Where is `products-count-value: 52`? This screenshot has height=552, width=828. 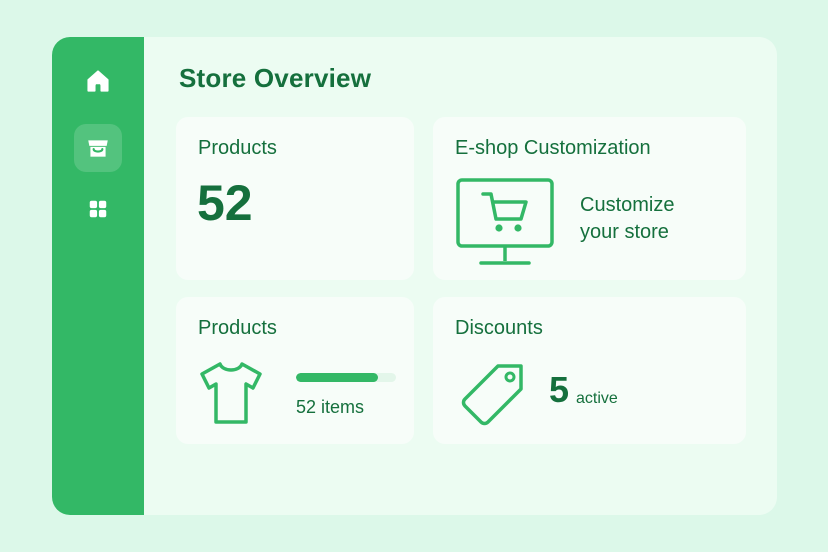
products-count-value: 52 is located at coordinates (225, 203).